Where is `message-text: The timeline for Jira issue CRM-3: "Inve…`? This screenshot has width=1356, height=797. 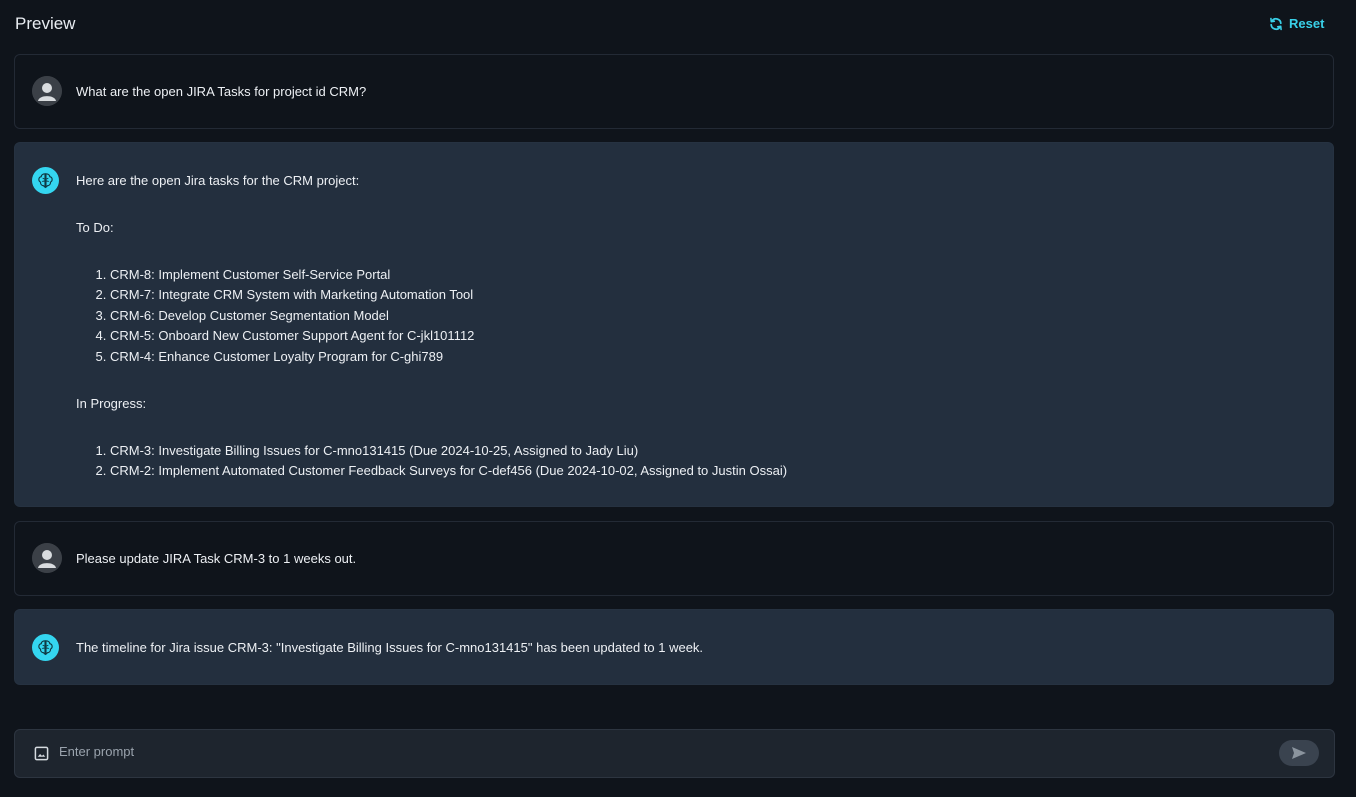
message-text: The timeline for Jira issue CRM-3: "Inve… is located at coordinates (390, 647).